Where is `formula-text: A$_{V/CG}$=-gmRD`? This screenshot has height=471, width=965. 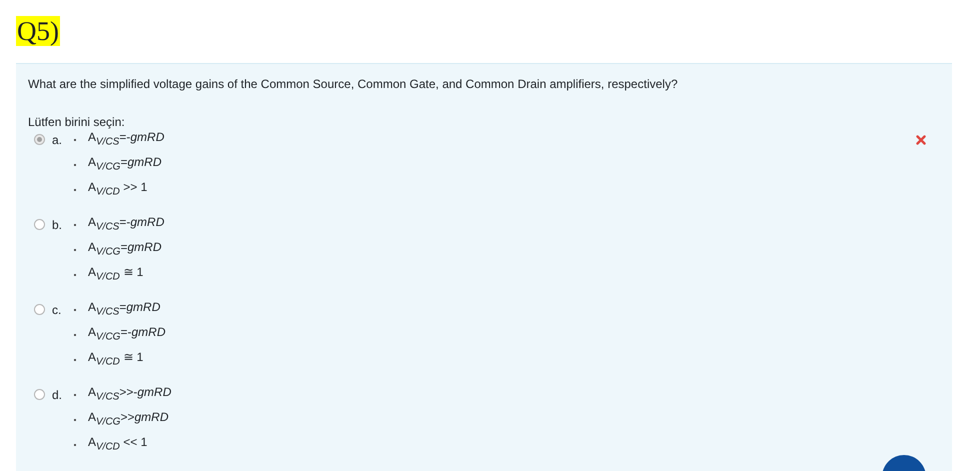 formula-text: A$_{V/CG}$=-gmRD is located at coordinates (127, 334).